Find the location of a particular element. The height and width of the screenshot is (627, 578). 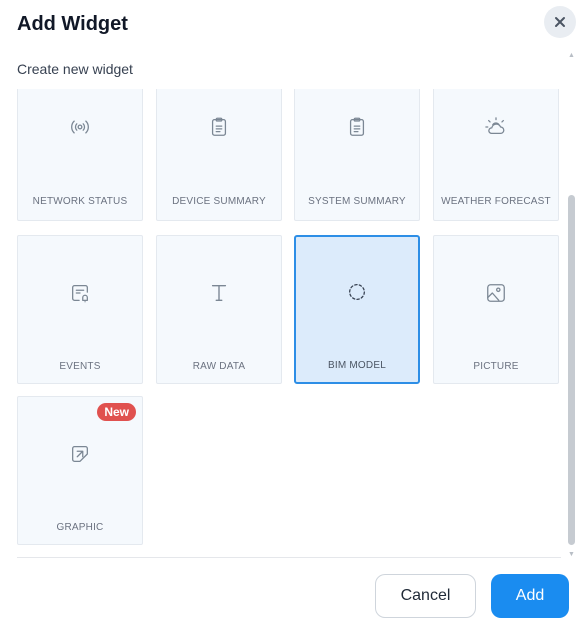

scrollbar-thumb is located at coordinates (571, 370).